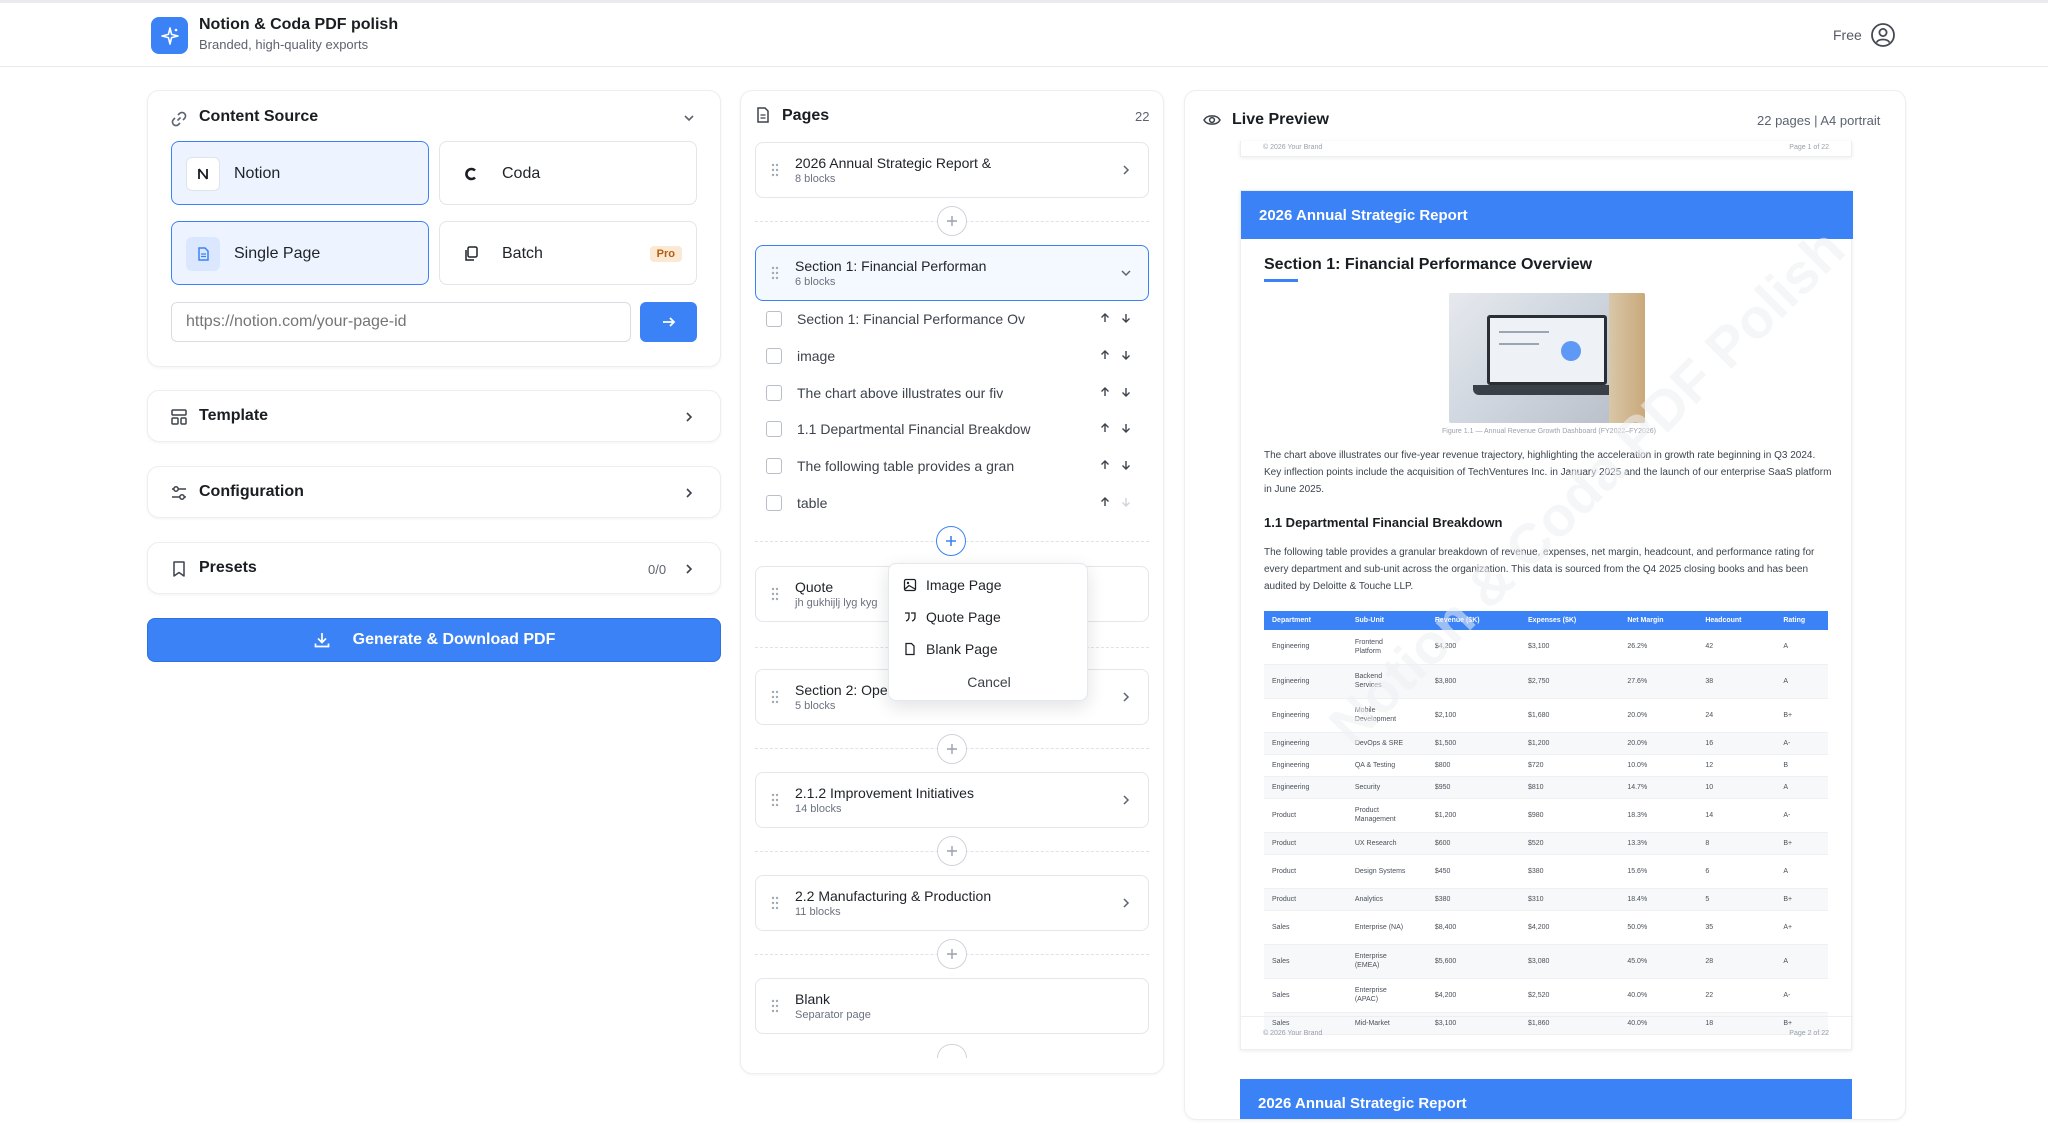 This screenshot has height=1137, width=2048. I want to click on page-item-subtitle: Separator page, so click(833, 1015).